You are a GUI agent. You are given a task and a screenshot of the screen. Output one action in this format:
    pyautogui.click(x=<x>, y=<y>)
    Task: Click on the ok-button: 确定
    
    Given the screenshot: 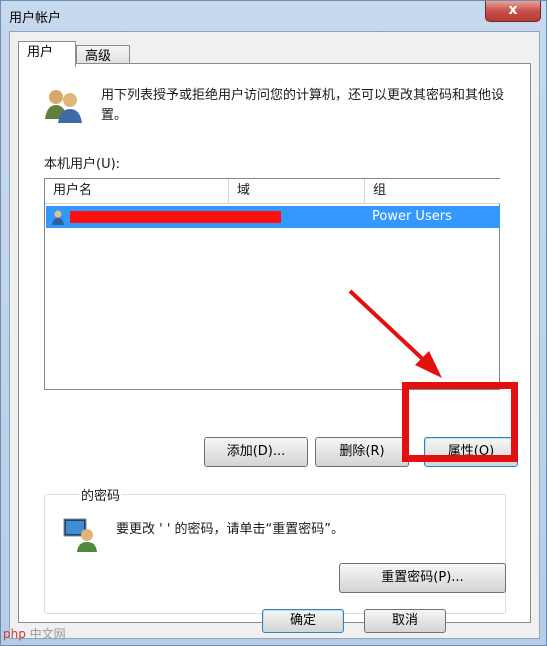 What is the action you would take?
    pyautogui.click(x=303, y=621)
    